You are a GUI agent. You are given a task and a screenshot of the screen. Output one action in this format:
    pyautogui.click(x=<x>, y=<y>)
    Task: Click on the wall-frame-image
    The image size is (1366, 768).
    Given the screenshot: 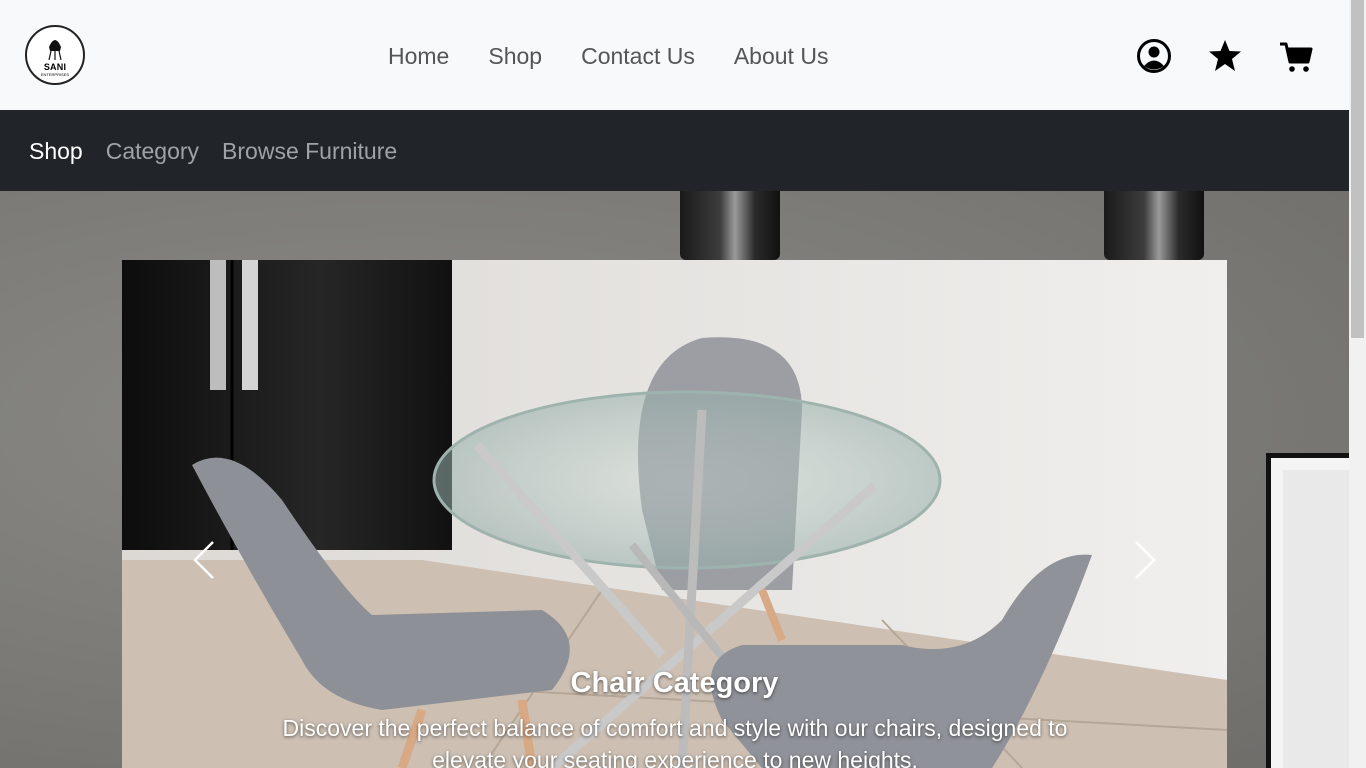 What is the action you would take?
    pyautogui.click(x=1307, y=610)
    